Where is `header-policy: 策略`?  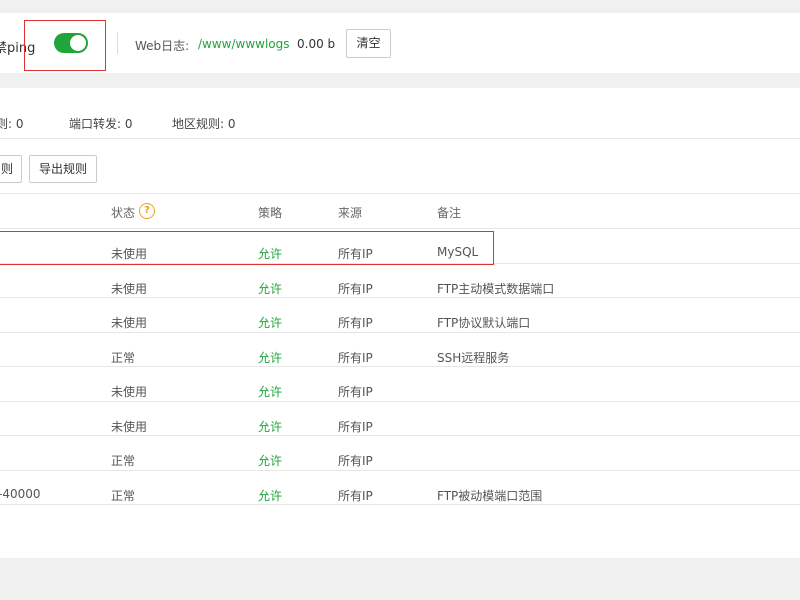
header-policy: 策略 is located at coordinates (270, 213).